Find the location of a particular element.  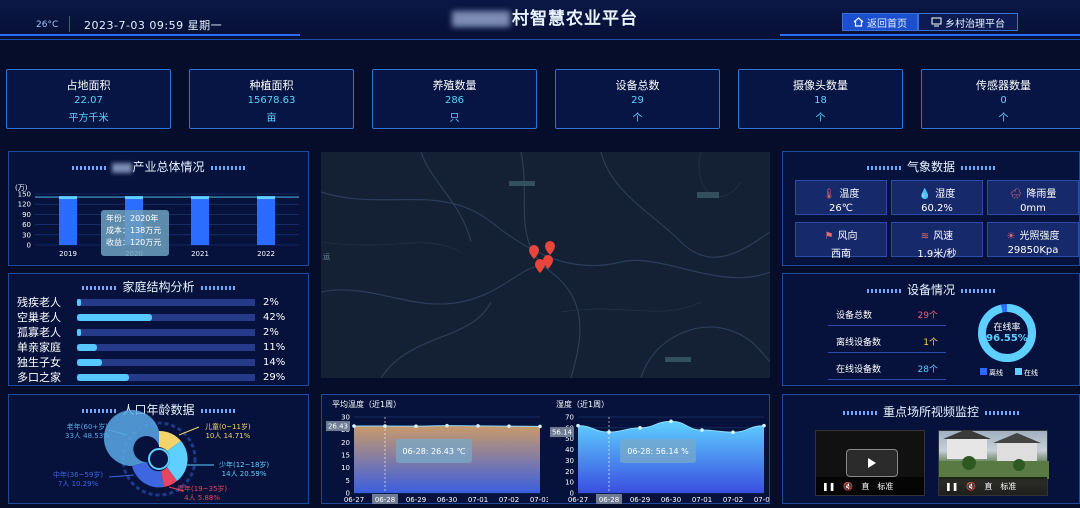

video-player-2: ❚❚ 🔇 直 标准 is located at coordinates (993, 463).